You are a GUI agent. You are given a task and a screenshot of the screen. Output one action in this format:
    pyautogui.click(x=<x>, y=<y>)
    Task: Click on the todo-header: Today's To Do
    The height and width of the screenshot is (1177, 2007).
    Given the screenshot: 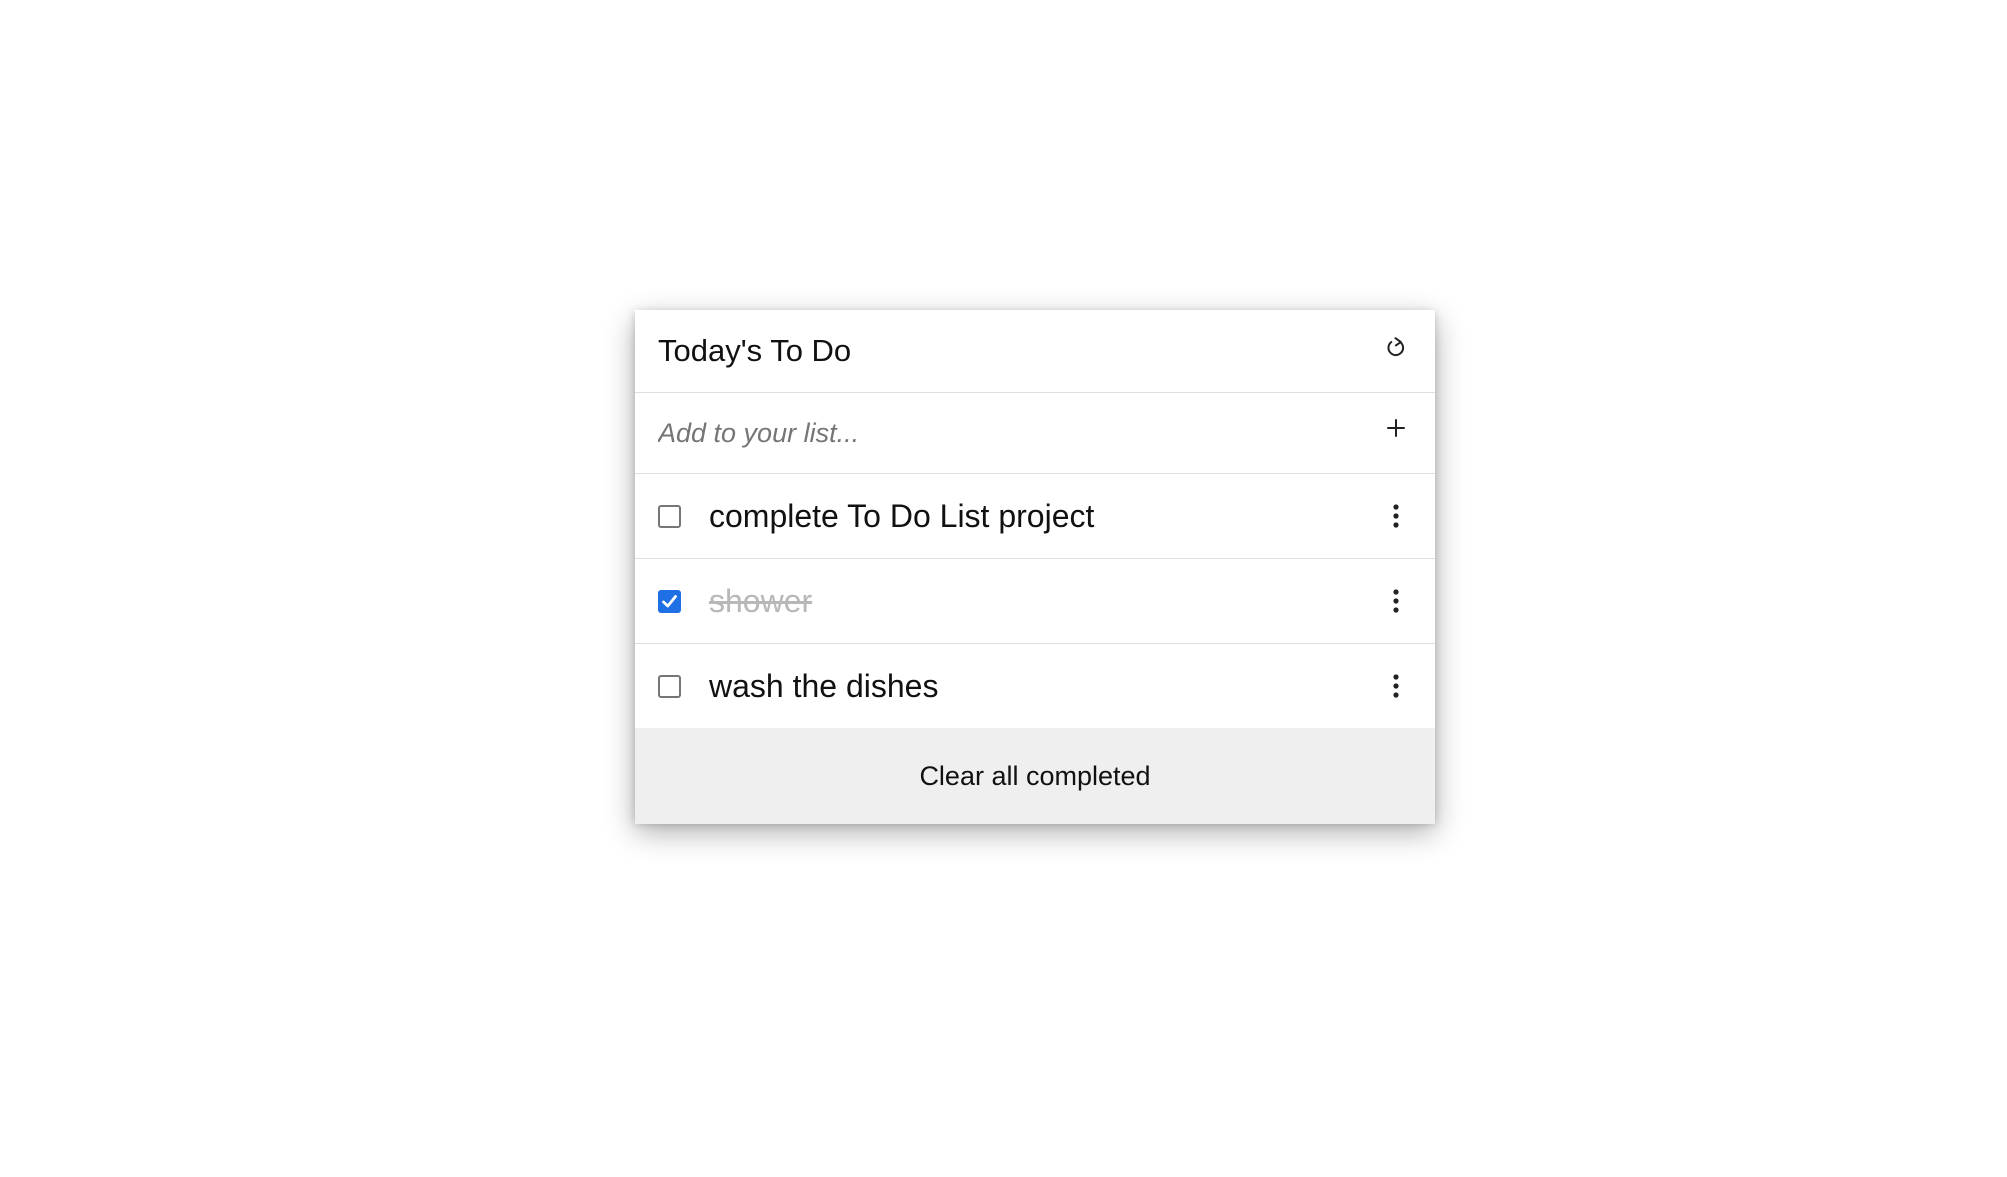 What is the action you would take?
    pyautogui.click(x=1035, y=351)
    